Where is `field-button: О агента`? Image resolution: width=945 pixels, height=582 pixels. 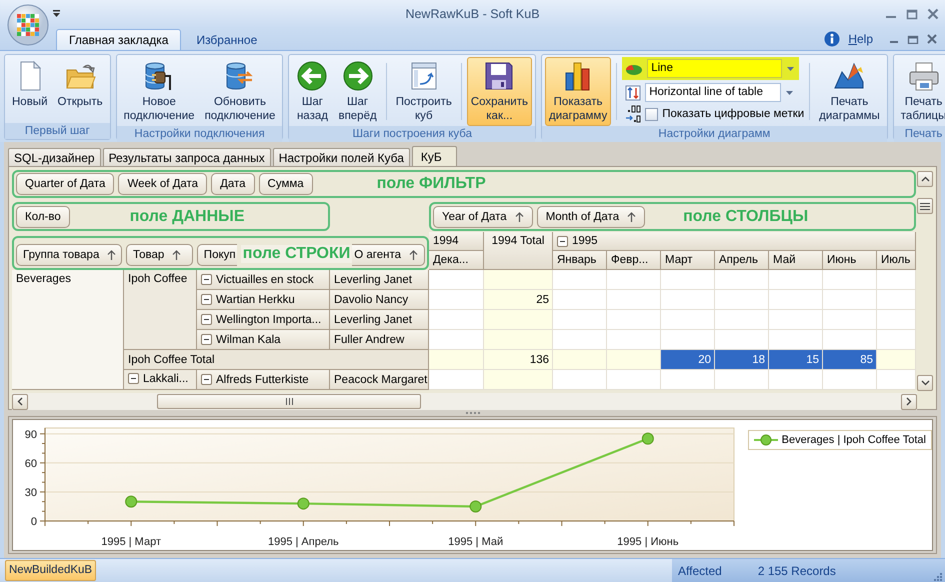
field-button: О агента is located at coordinates (388, 255).